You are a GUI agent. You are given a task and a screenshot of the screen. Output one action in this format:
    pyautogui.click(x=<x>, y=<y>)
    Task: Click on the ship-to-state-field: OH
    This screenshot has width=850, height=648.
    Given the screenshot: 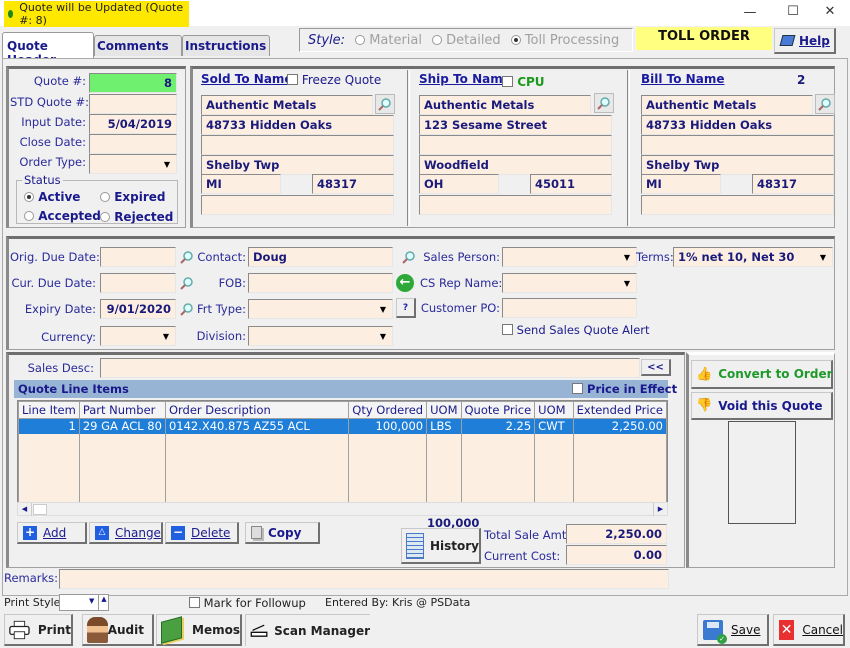 What is the action you would take?
    pyautogui.click(x=459, y=184)
    